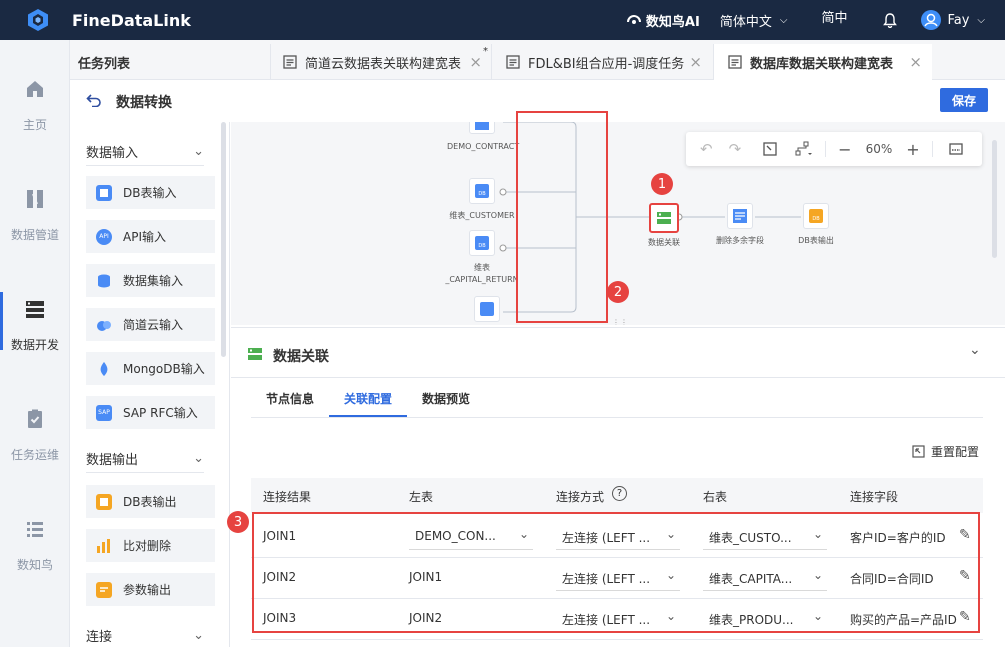 The width and height of the screenshot is (1005, 647). What do you see at coordinates (619, 493) in the screenshot?
I see `help-icon: ?` at bounding box center [619, 493].